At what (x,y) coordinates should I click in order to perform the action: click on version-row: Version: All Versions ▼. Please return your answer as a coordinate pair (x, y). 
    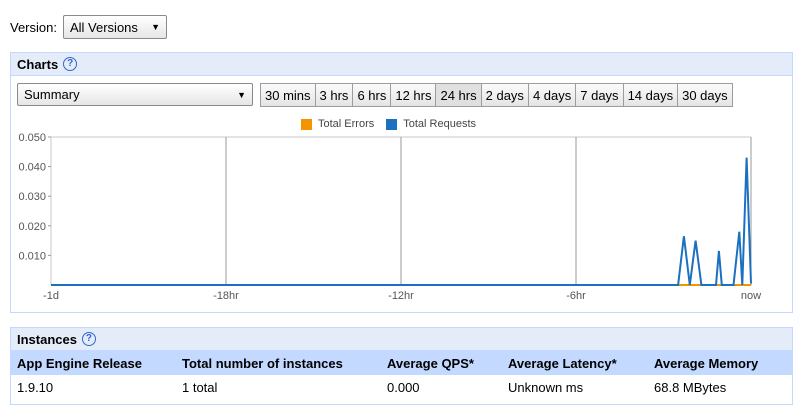
    Looking at the image, I should click on (88, 27).